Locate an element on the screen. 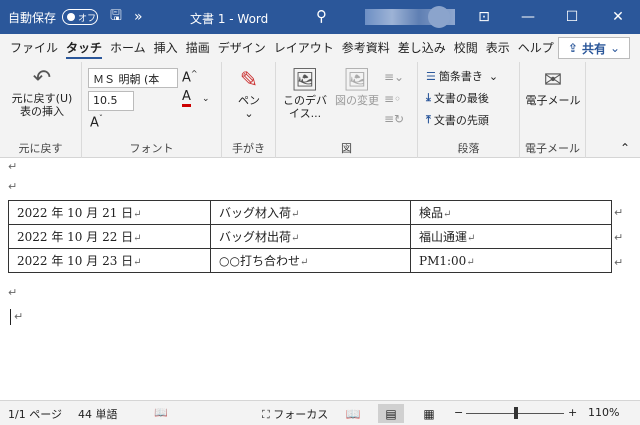  email-button: ✉ 電子メール is located at coordinates (553, 87).